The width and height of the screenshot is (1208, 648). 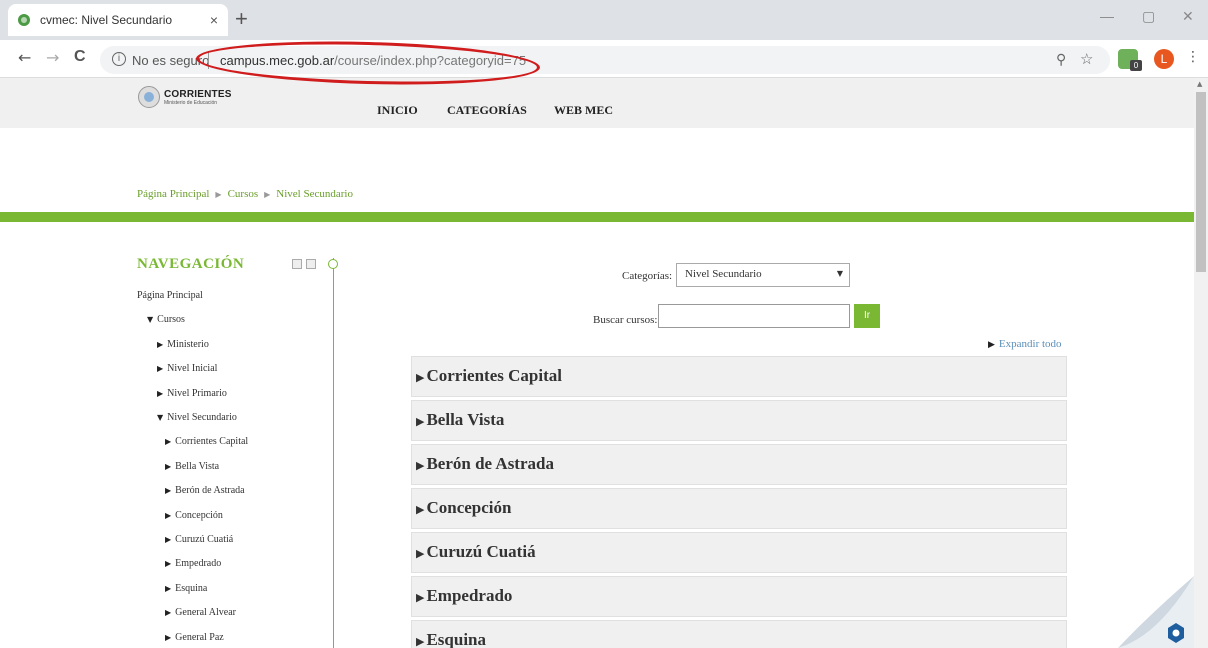 I want to click on sidebar-item: ▶ Nivel Inicial, so click(x=187, y=368).